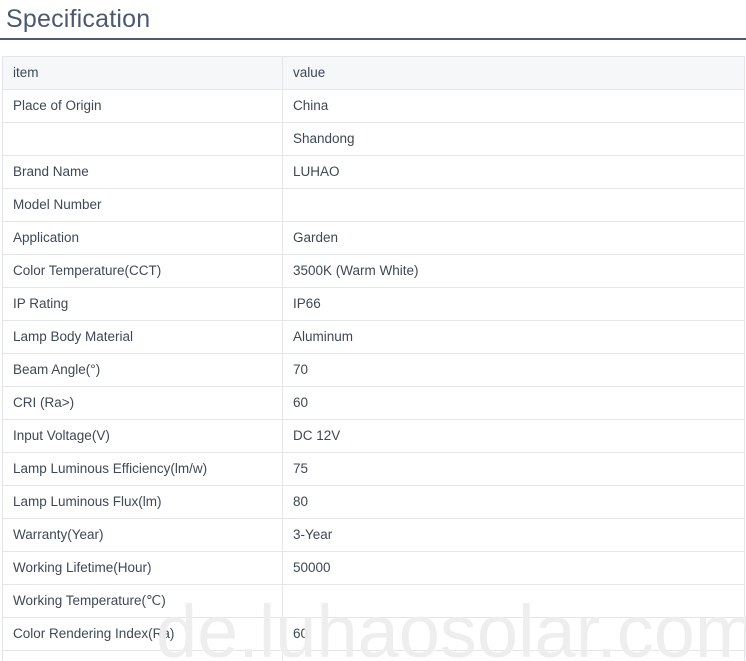  Describe the element at coordinates (513, 139) in the screenshot. I see `cell-value: Shandong` at that location.